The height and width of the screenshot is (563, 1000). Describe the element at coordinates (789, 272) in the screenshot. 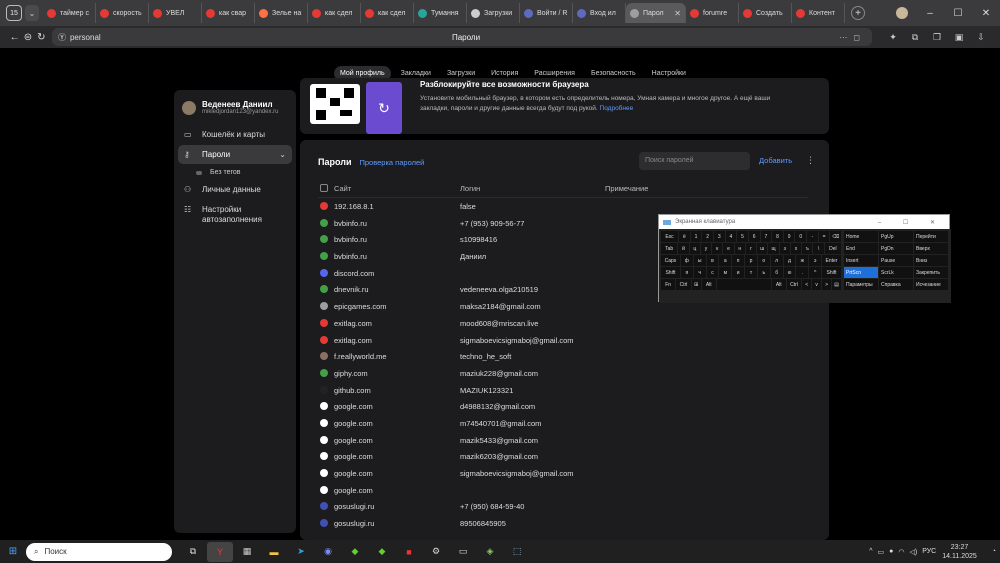

I see `osk-key: ю` at that location.